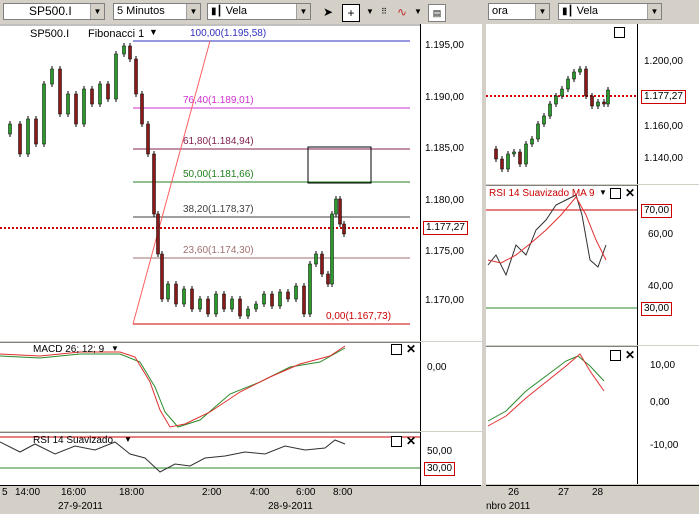  Describe the element at coordinates (306, 492) in the screenshot. I see `time-tick: 6:00` at that location.